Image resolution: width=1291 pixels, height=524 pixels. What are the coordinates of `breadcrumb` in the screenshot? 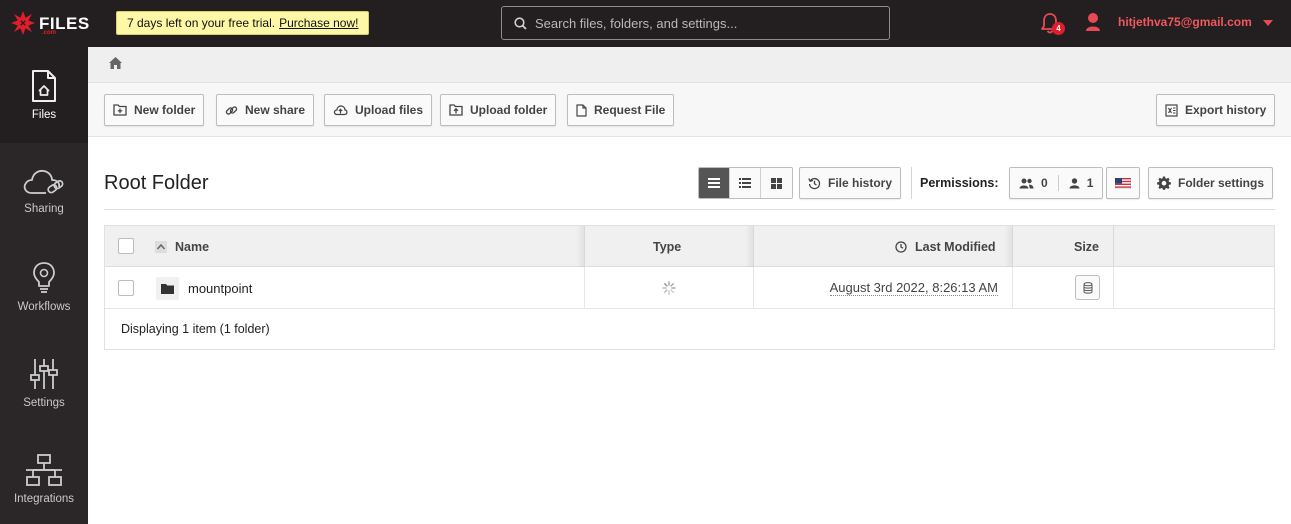 It's located at (689, 65).